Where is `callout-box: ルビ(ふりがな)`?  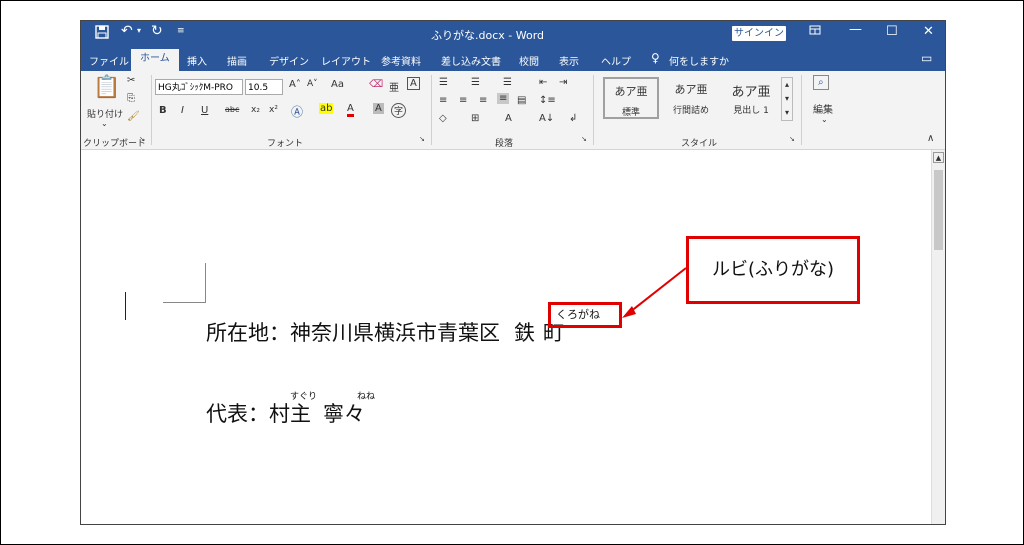
callout-box: ルビ(ふりがな) is located at coordinates (773, 270).